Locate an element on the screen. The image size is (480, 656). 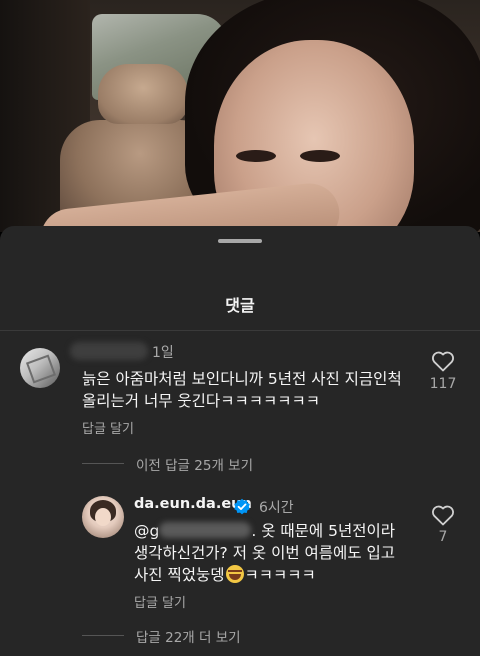
thread-line is located at coordinates (103, 463).